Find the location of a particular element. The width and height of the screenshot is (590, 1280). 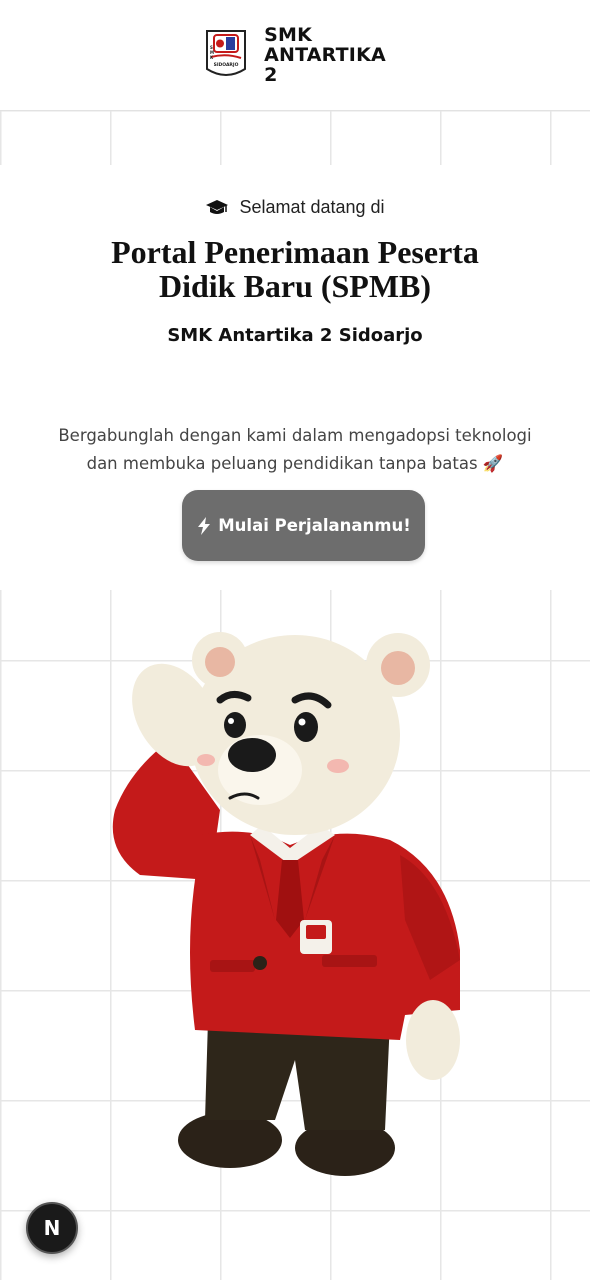

school-subtitle: SMK Antartika 2 Sidoarjo is located at coordinates (295, 335).